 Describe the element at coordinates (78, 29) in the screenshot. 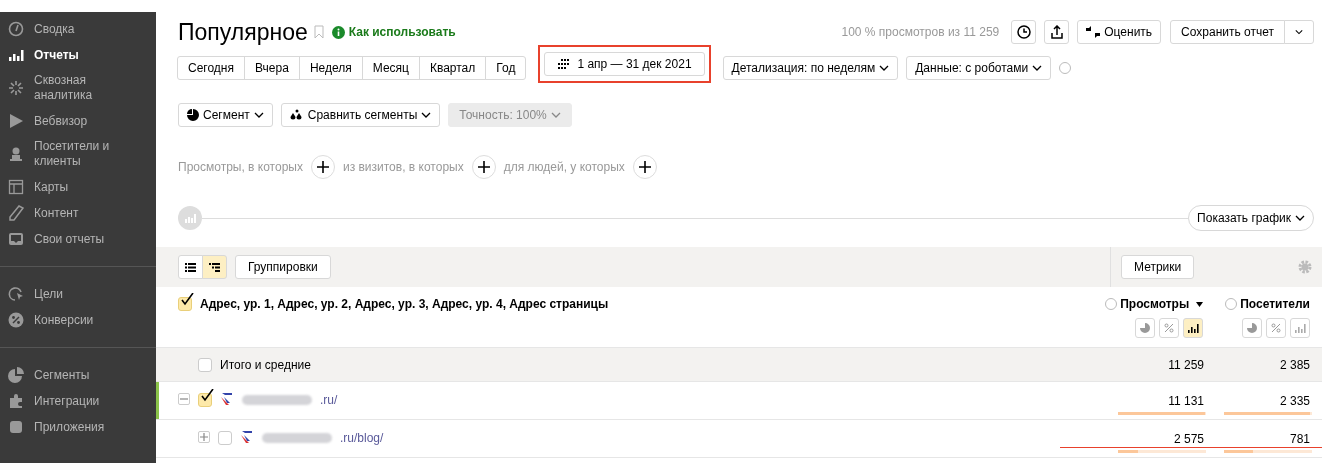

I see `sidebar-item: Сводка` at that location.